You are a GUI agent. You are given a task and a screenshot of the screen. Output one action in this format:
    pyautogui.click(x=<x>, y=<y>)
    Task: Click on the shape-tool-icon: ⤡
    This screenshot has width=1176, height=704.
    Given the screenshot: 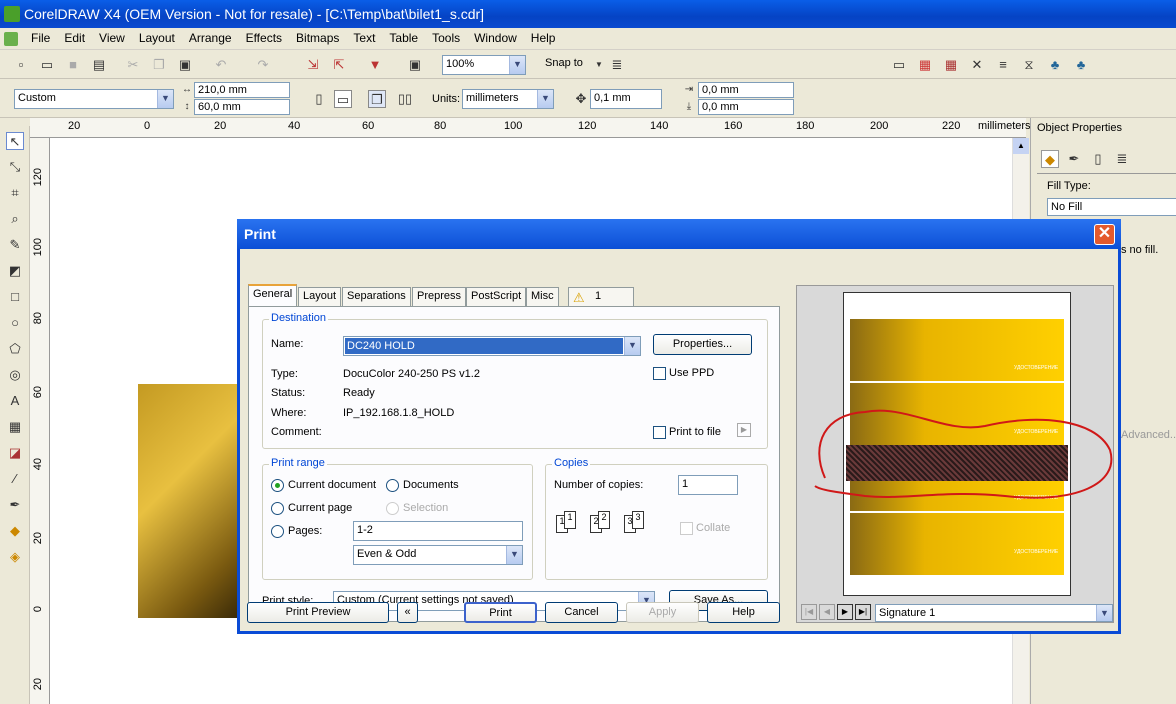 What is the action you would take?
    pyautogui.click(x=15, y=167)
    